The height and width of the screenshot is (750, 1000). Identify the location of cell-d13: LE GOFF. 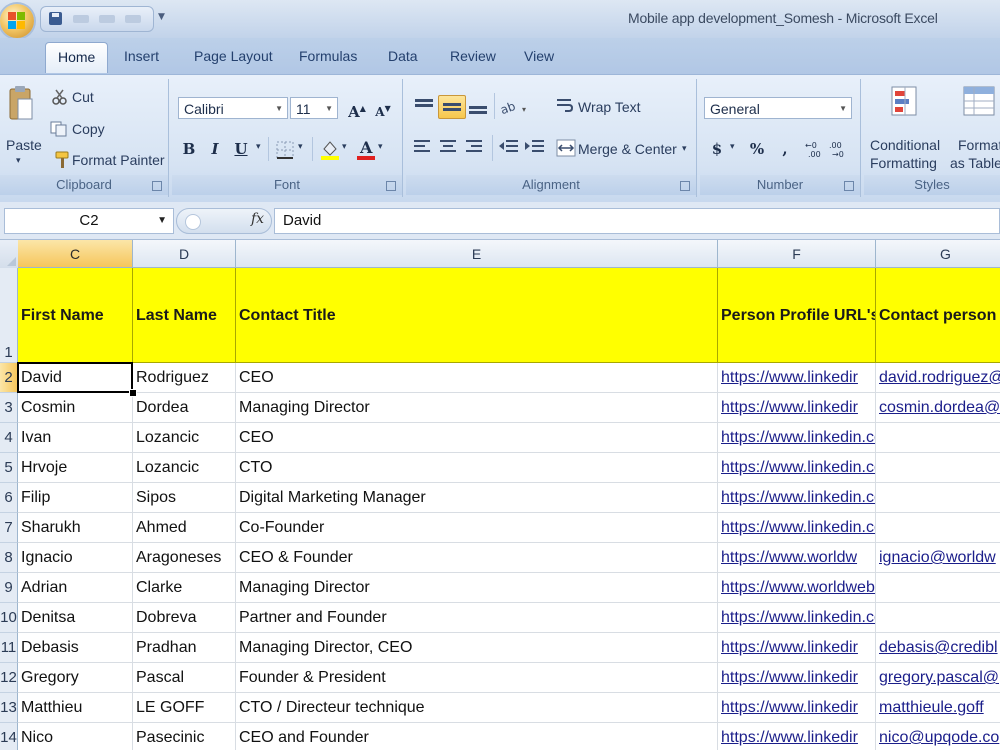
(184, 708).